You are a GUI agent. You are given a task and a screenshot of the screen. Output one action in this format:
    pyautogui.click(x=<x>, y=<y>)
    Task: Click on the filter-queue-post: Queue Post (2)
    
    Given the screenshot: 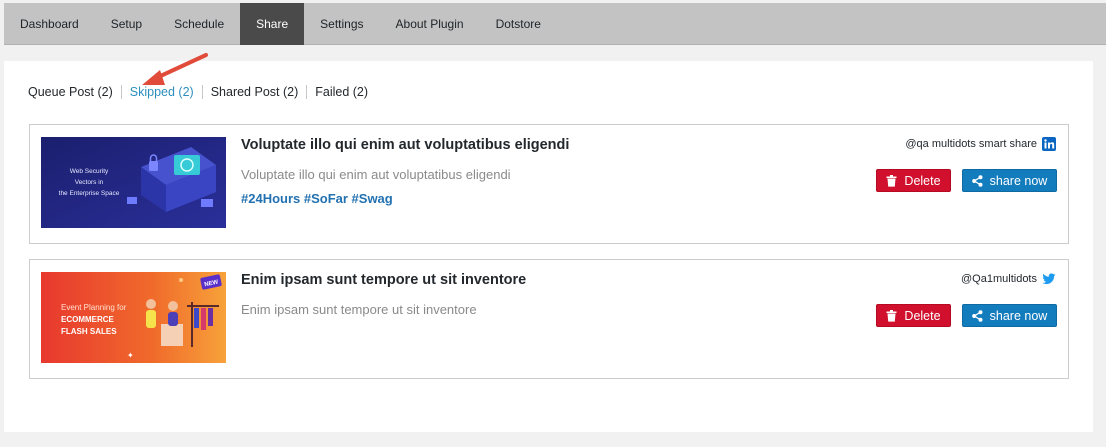 What is the action you would take?
    pyautogui.click(x=70, y=92)
    